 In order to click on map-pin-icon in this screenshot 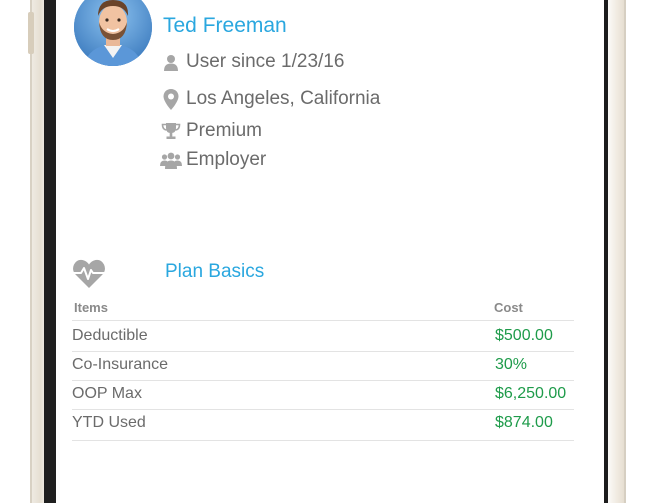, I will do `click(171, 99)`.